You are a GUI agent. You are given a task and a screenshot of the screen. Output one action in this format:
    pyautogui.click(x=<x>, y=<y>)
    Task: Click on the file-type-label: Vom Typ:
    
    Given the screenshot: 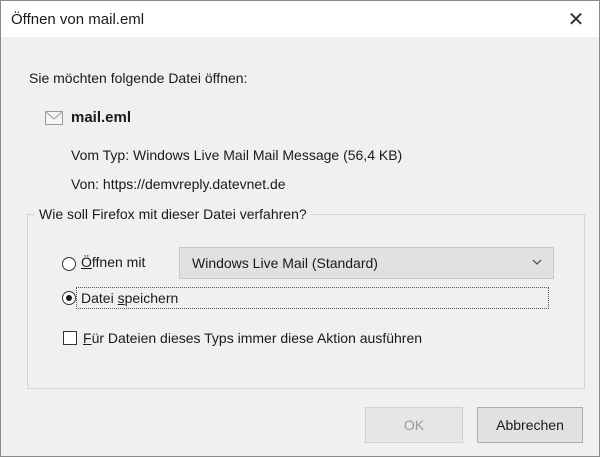 What is the action you would take?
    pyautogui.click(x=100, y=155)
    